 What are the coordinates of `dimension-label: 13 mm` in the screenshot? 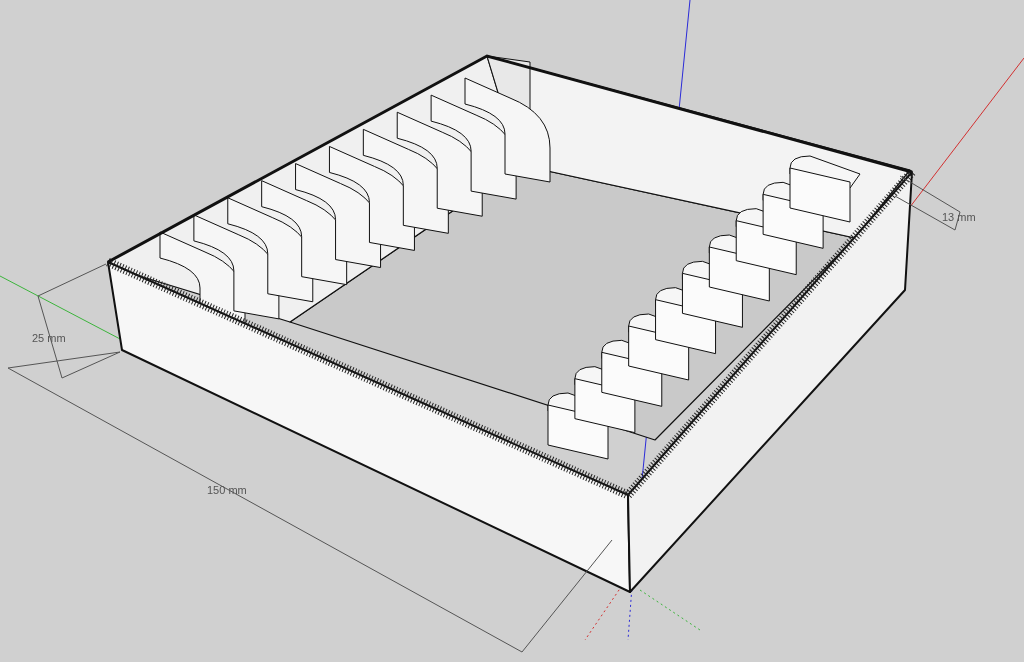 It's located at (959, 217).